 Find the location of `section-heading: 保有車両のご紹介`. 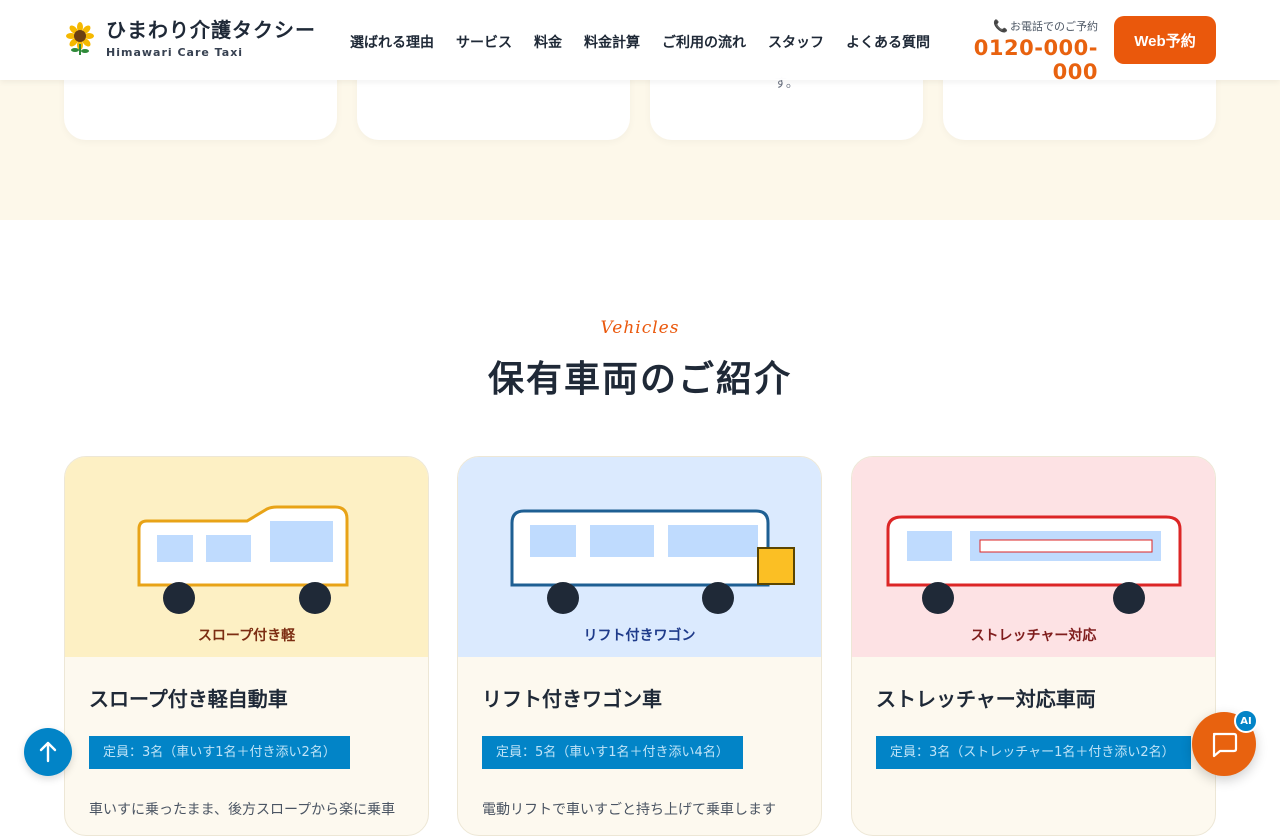

section-heading: 保有車両のご紹介 is located at coordinates (639, 379).